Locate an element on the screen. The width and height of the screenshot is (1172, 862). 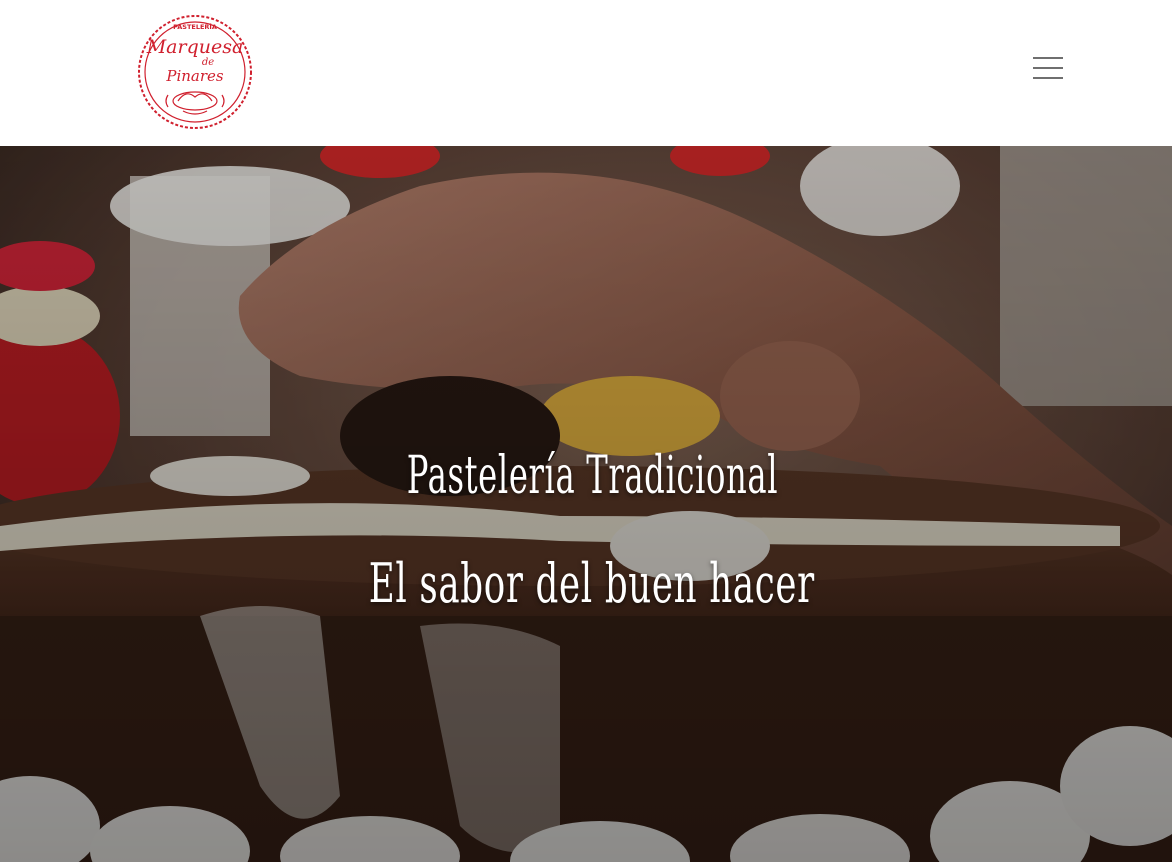
hero-title: Pastelería Tradicional is located at coordinates (592, 476).